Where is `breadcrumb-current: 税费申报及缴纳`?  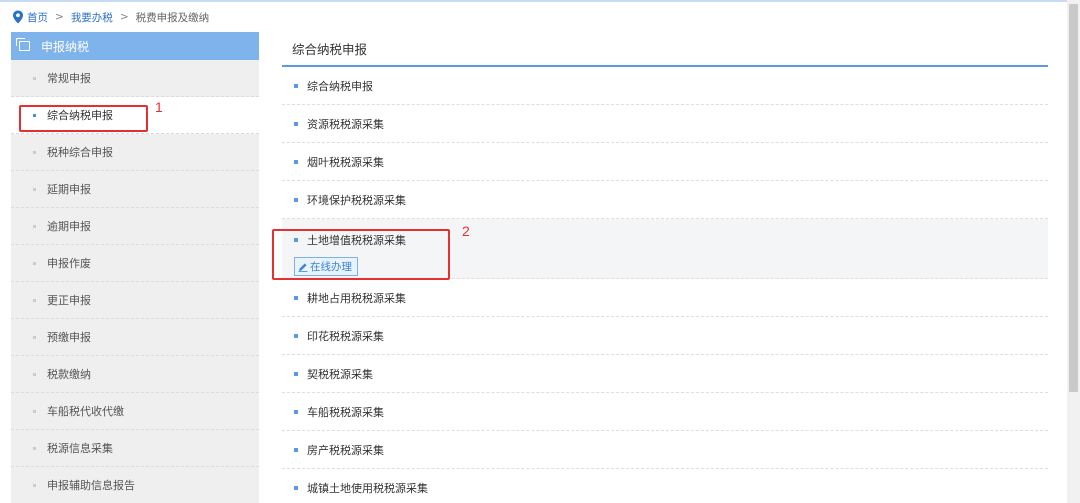 breadcrumb-current: 税费申报及缴纳 is located at coordinates (172, 17).